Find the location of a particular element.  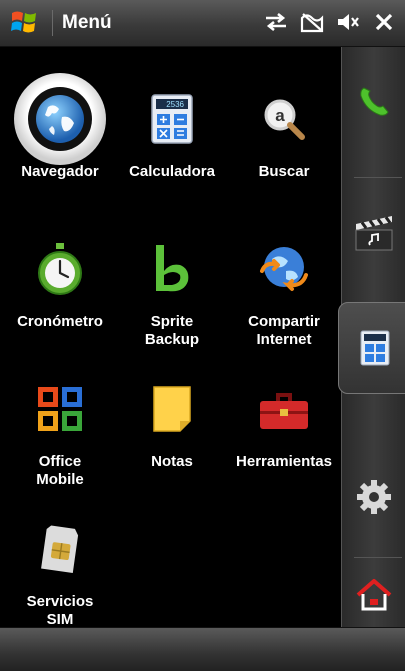

app-label: Buscar is located at coordinates (284, 171).